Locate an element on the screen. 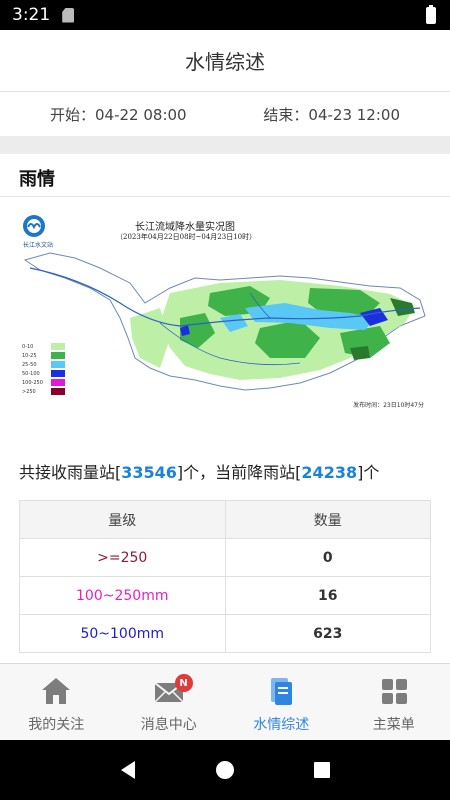 Image resolution: width=450 pixels, height=800 pixels. section-title-rain: 雨情 is located at coordinates (37, 179).